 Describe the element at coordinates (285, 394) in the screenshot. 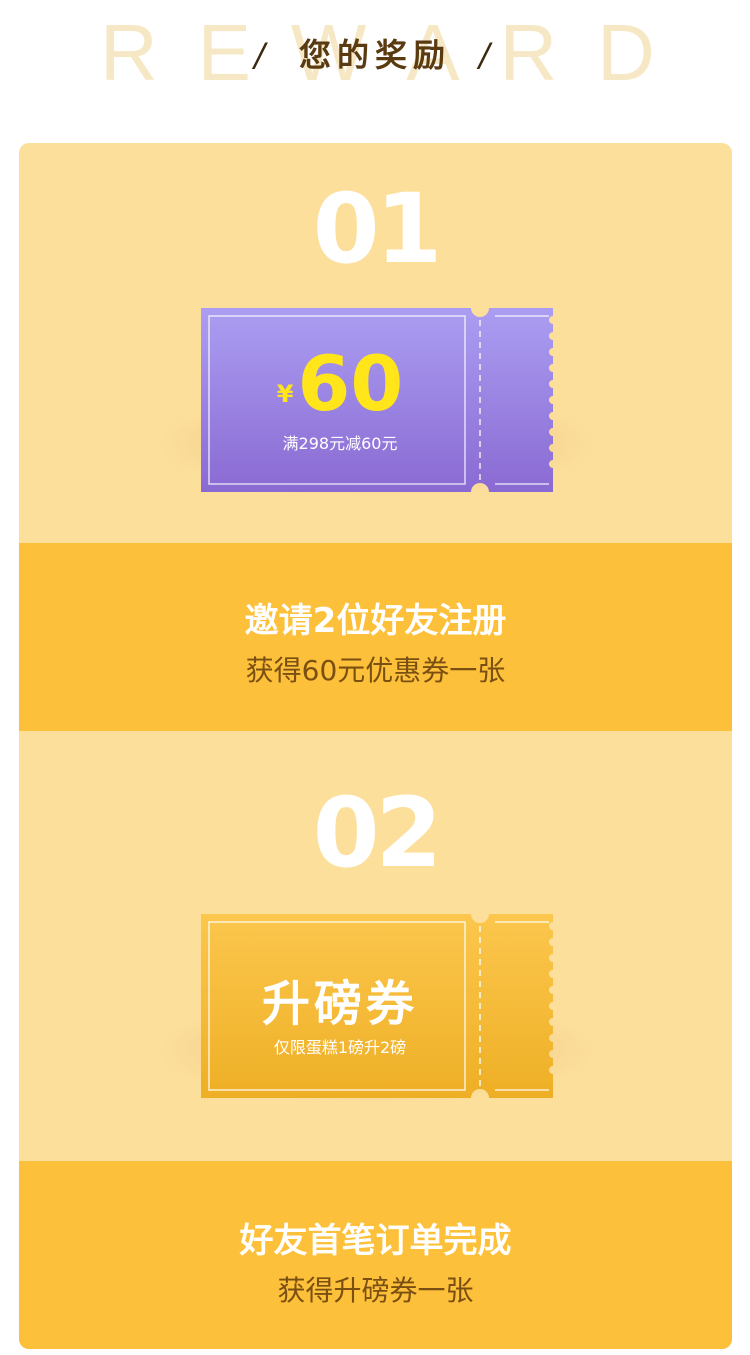

I see `currency-symbol: ¥` at that location.